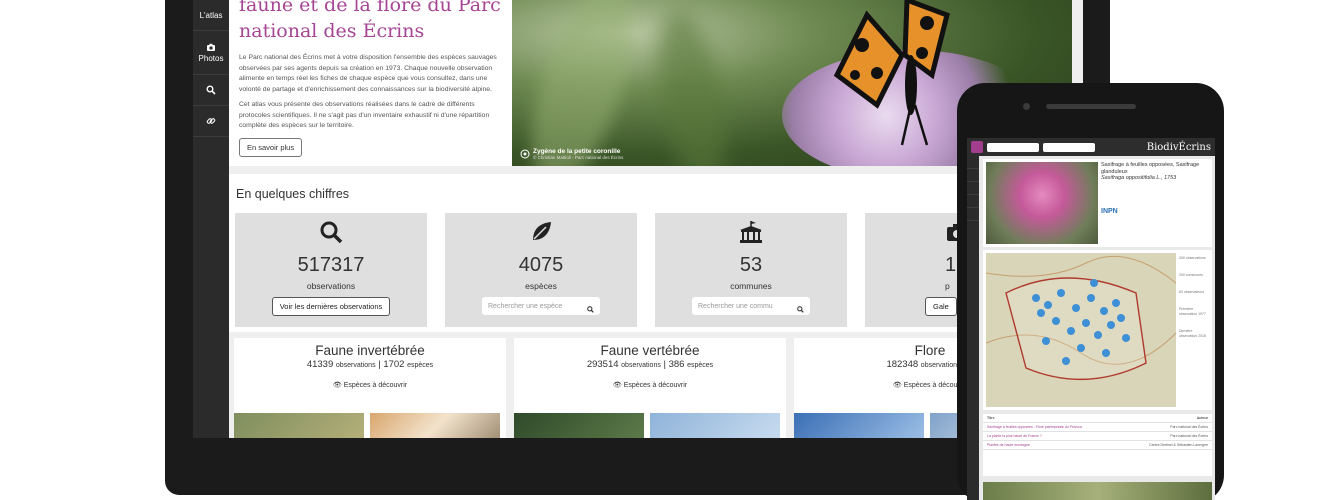  What do you see at coordinates (991, 418) in the screenshot?
I see `table-header-cell: Titre` at bounding box center [991, 418].